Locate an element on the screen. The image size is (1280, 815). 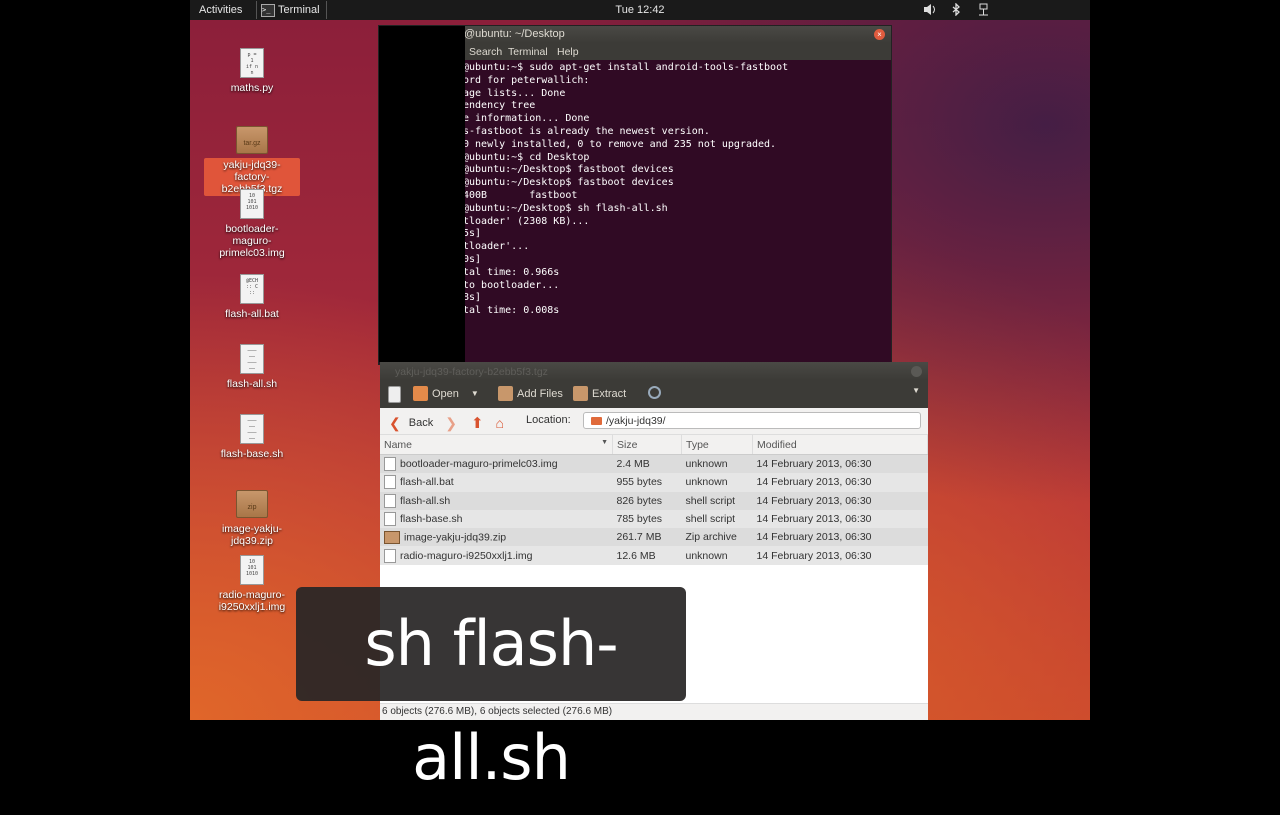
python-file-icon: p = 1 if nn is located at coordinates (252, 63).